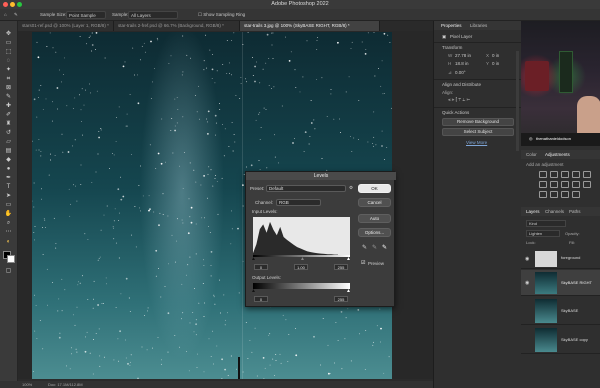 The image size is (600, 388). I want to click on invert-icon, so click(543, 194).